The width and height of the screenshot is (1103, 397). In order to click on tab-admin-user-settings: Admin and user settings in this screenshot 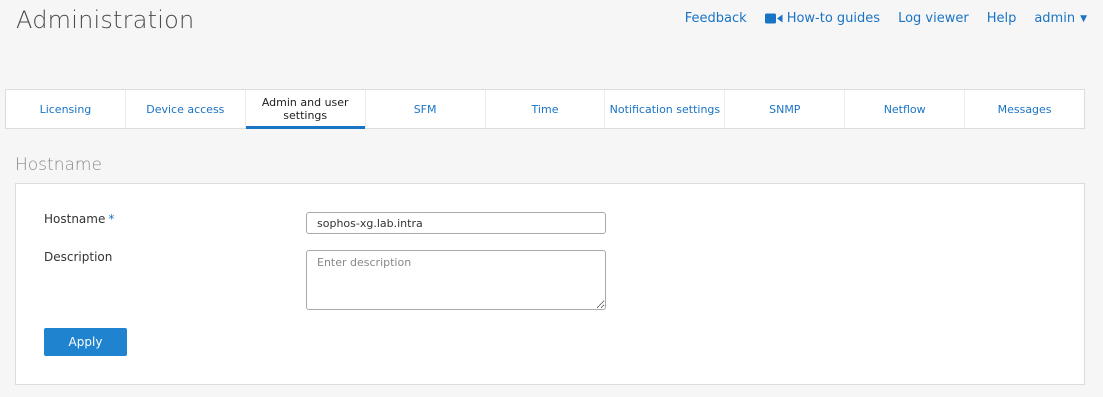, I will do `click(305, 109)`.